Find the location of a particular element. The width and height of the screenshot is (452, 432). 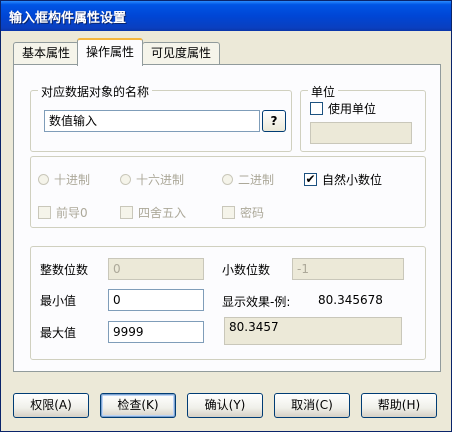

preview-label: 显示效果-例: is located at coordinates (256, 302).